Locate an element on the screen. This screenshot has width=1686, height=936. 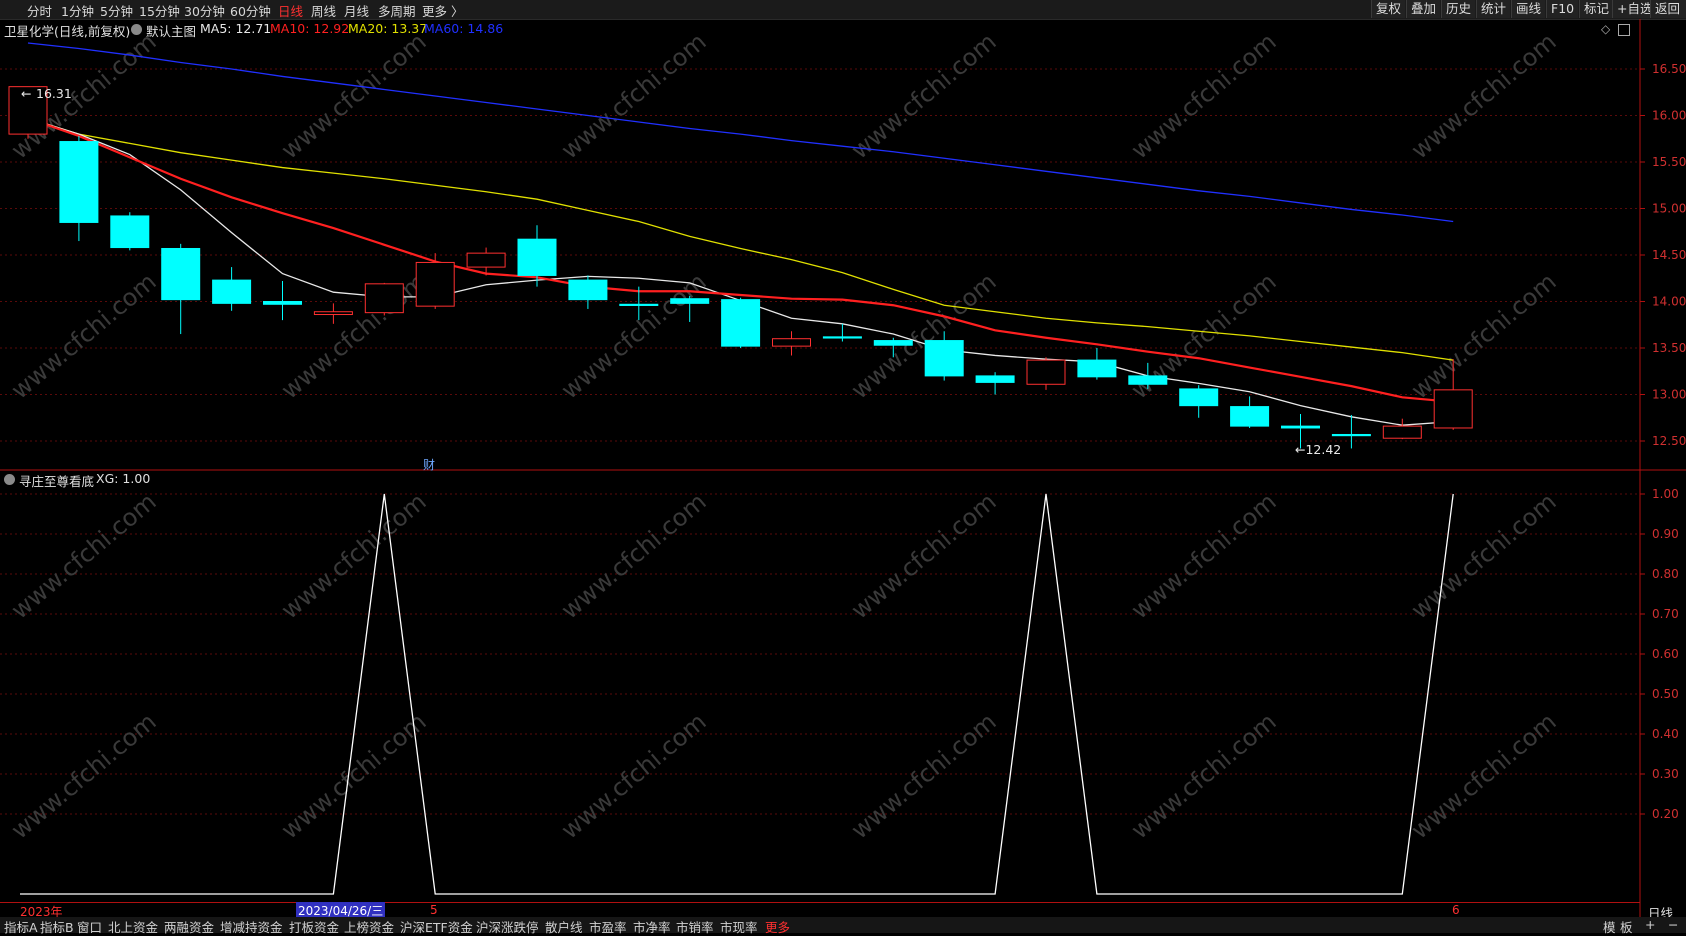
xg-tick-label: 0.60 is located at coordinates (1665, 654).